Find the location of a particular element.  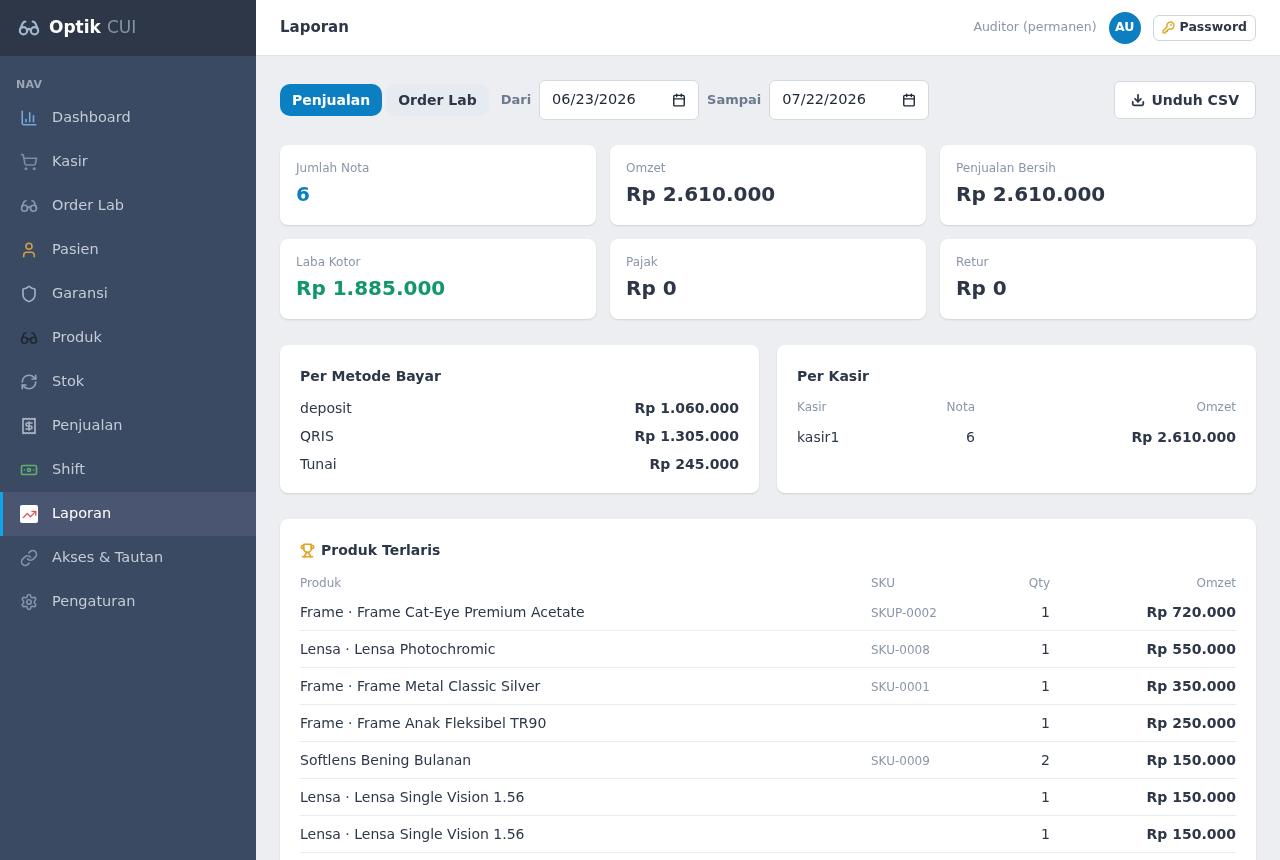

stat-value: Rp 1.885.000 is located at coordinates (371, 288).